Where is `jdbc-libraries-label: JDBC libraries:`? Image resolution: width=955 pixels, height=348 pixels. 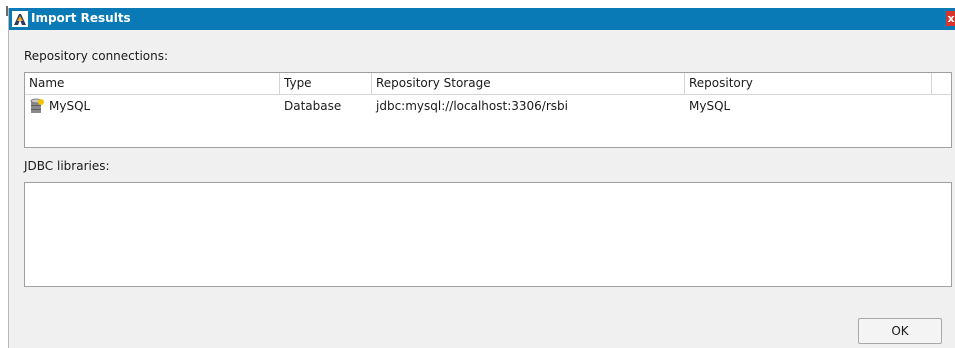 jdbc-libraries-label: JDBC libraries: is located at coordinates (67, 166).